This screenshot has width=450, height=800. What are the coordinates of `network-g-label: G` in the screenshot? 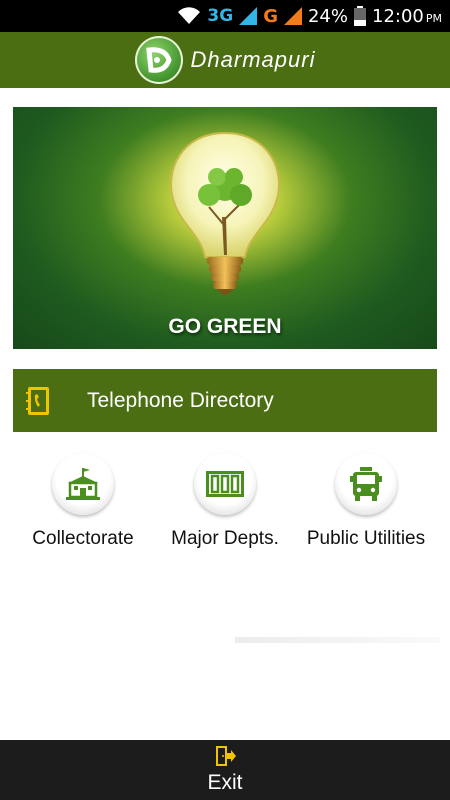 It's located at (270, 16).